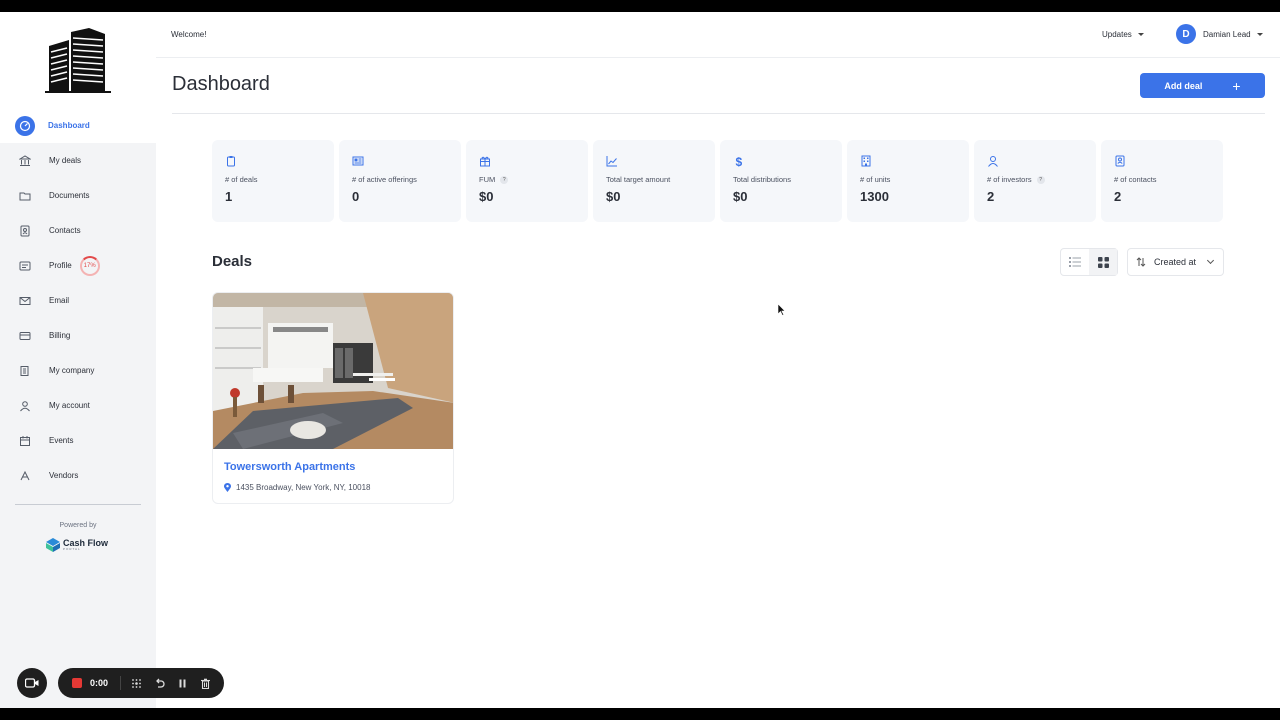 The width and height of the screenshot is (1280, 720). I want to click on line-chart-icon, so click(612, 160).